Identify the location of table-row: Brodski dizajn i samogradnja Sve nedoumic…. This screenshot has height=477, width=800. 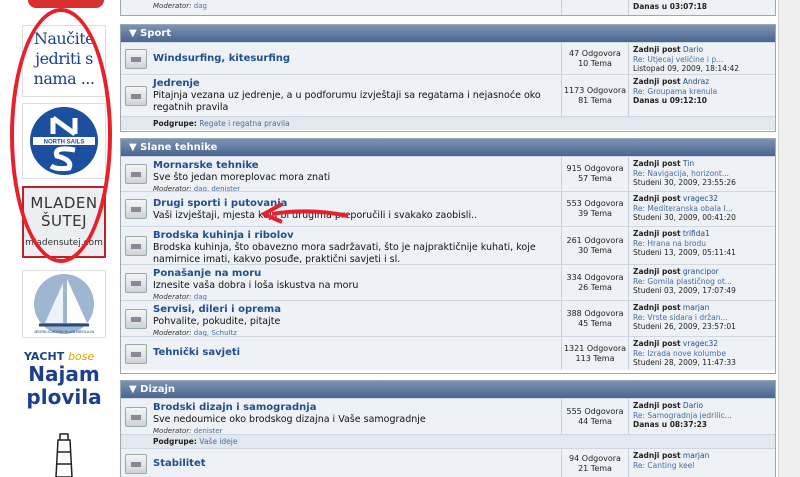
(448, 416).